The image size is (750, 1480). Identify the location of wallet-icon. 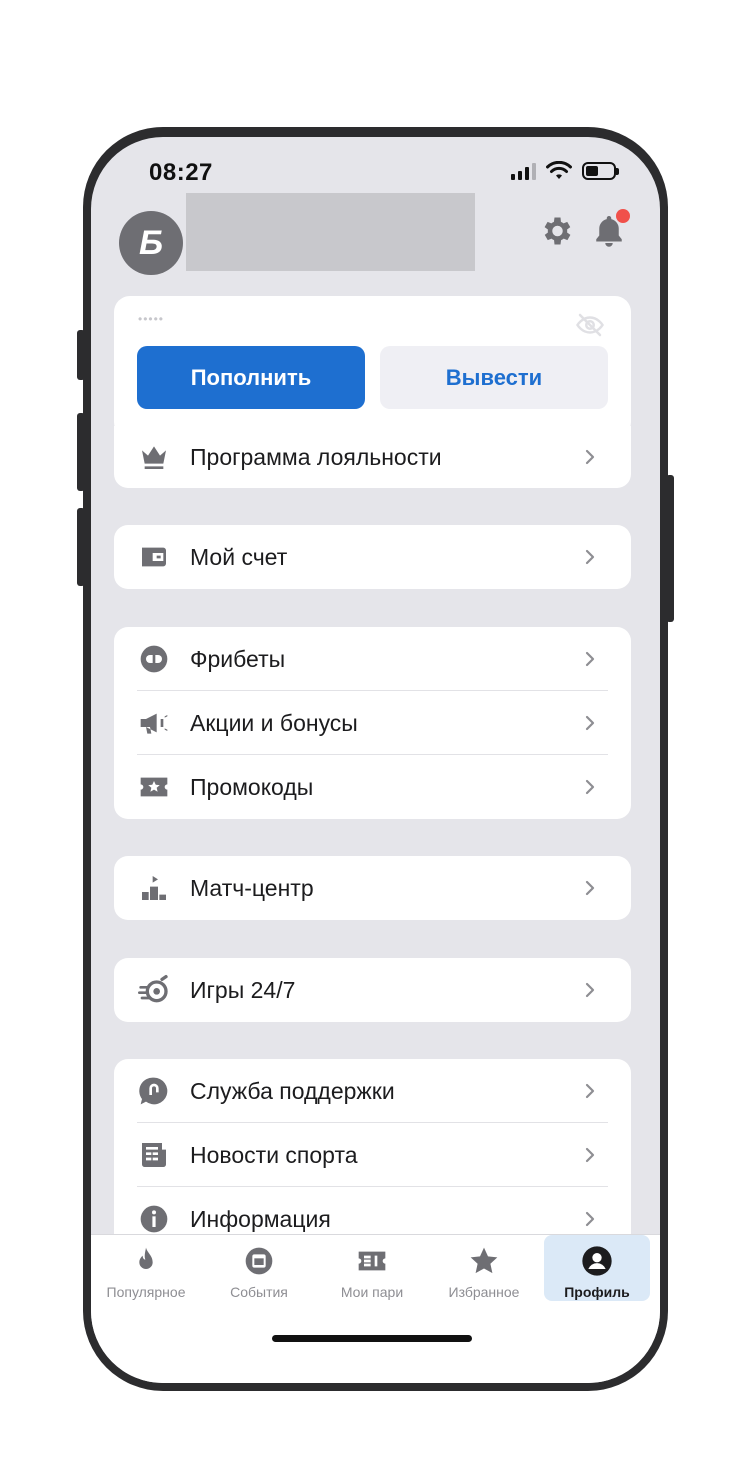
(154, 557).